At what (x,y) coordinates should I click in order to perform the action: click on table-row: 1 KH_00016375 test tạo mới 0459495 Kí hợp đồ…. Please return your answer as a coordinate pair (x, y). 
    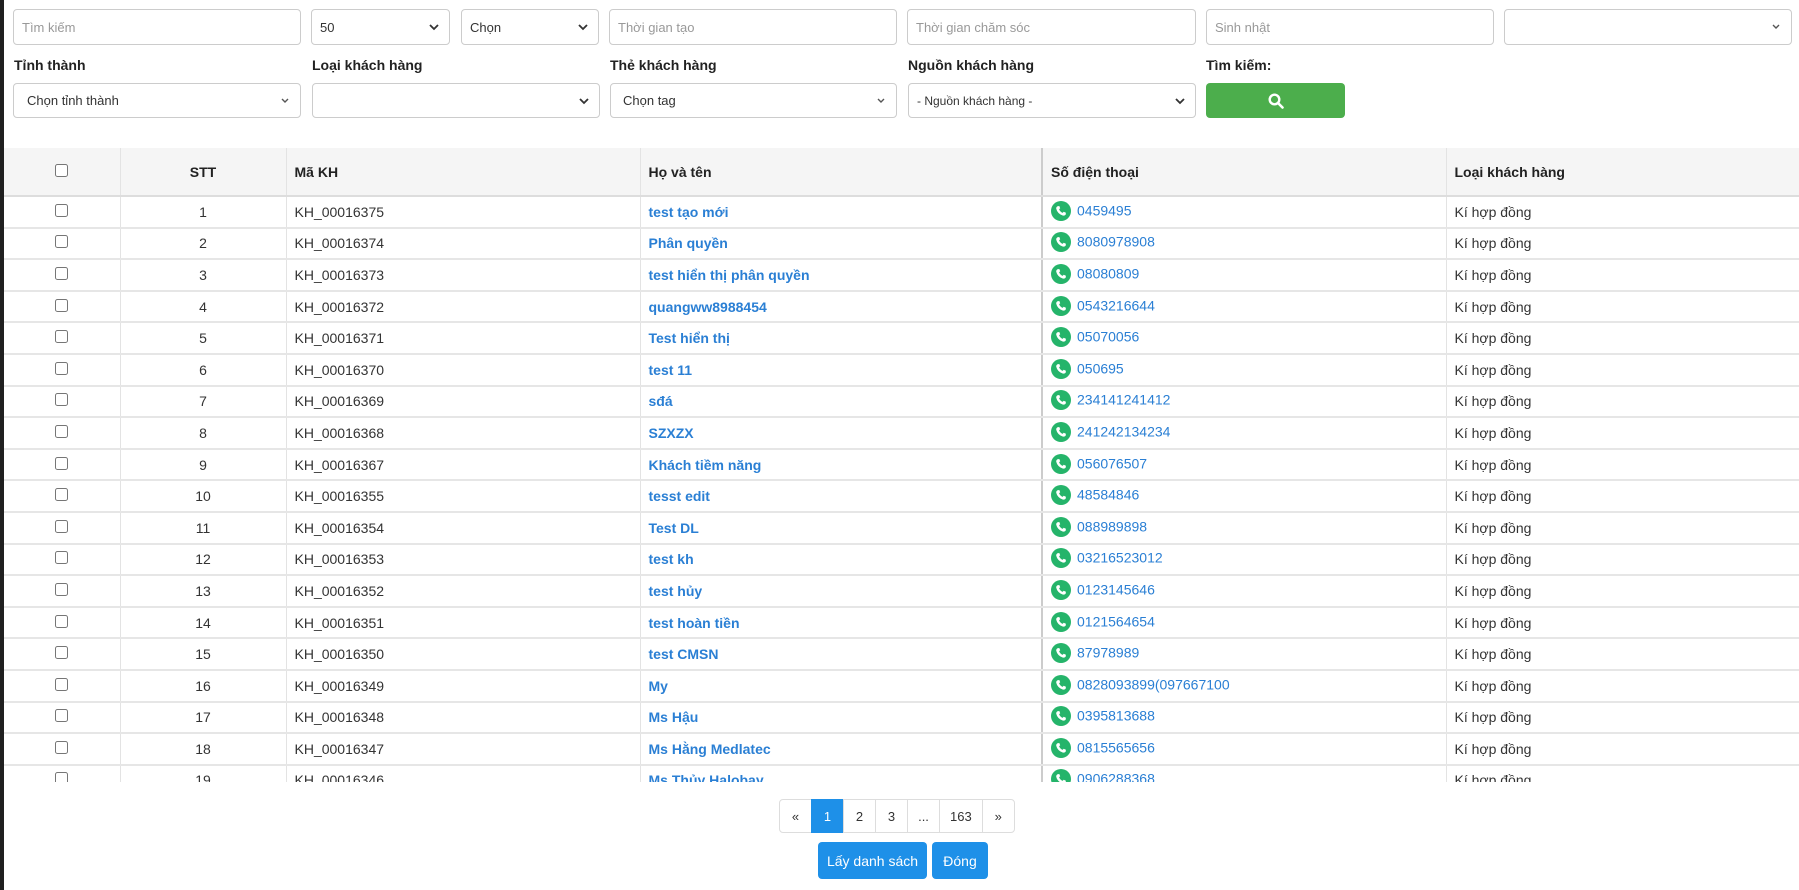
    Looking at the image, I should click on (901, 212).